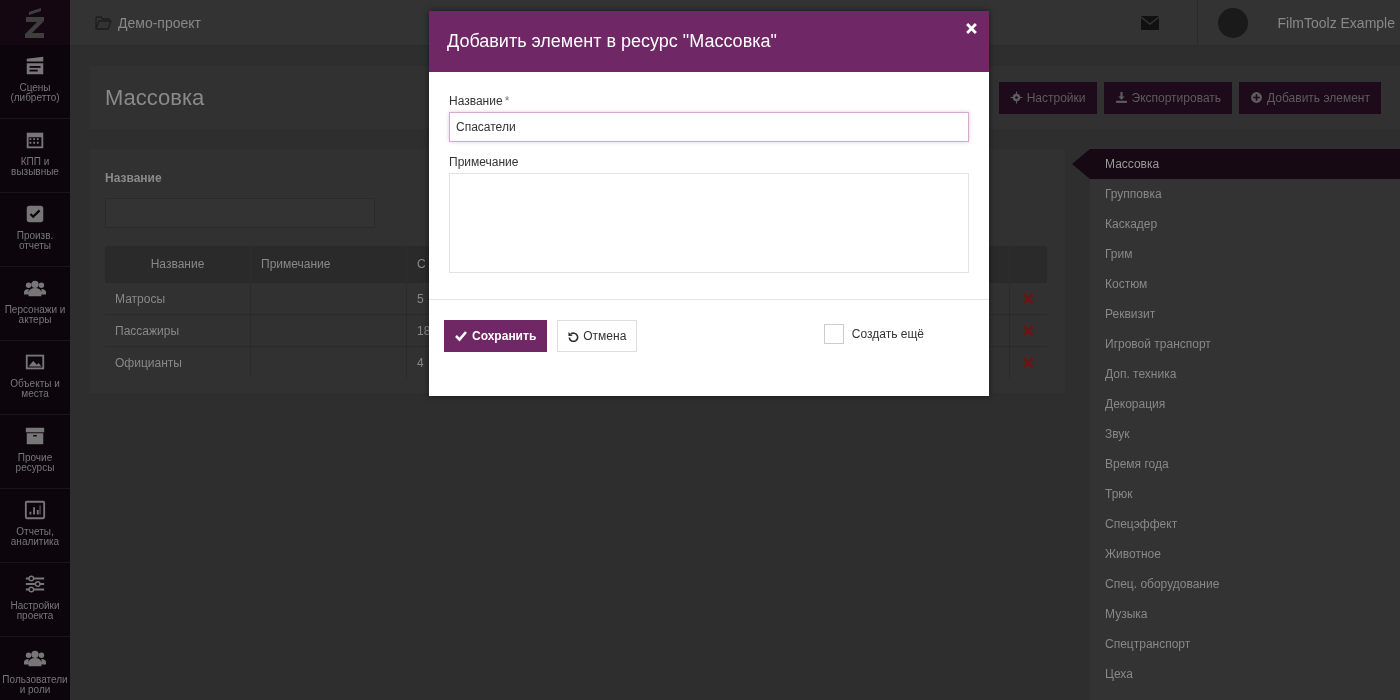 The width and height of the screenshot is (1400, 700). Describe the element at coordinates (178, 330) in the screenshot. I see `table-cell: Пассажиры` at that location.